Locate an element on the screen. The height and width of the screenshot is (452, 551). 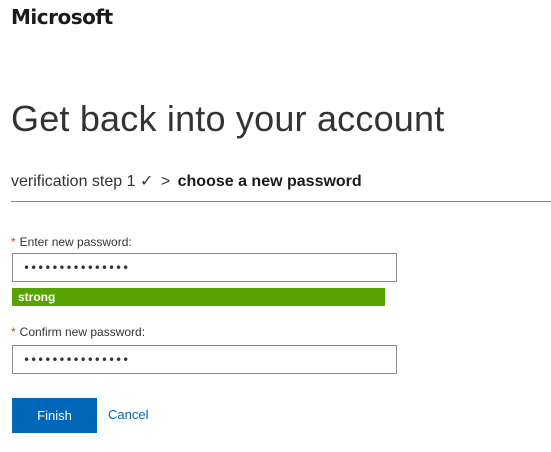
confirm-password-label-text: Confirm new password: is located at coordinates (82, 332).